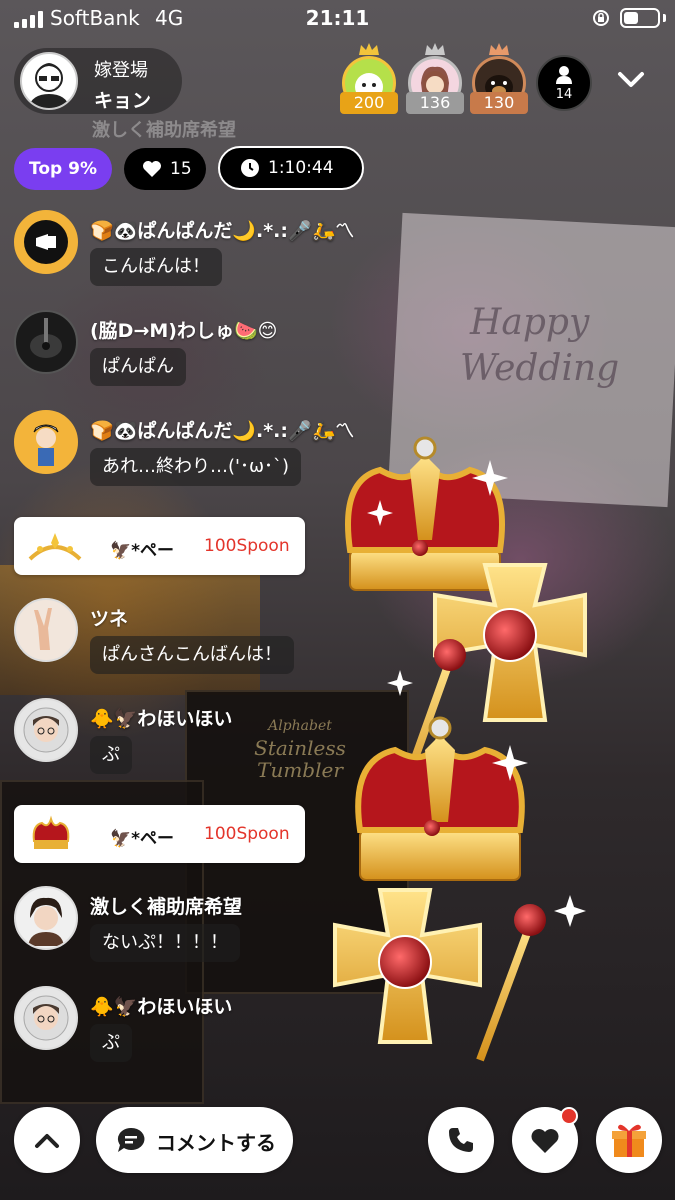 The image size is (675, 1200). I want to click on rank-score: 130, so click(499, 103).